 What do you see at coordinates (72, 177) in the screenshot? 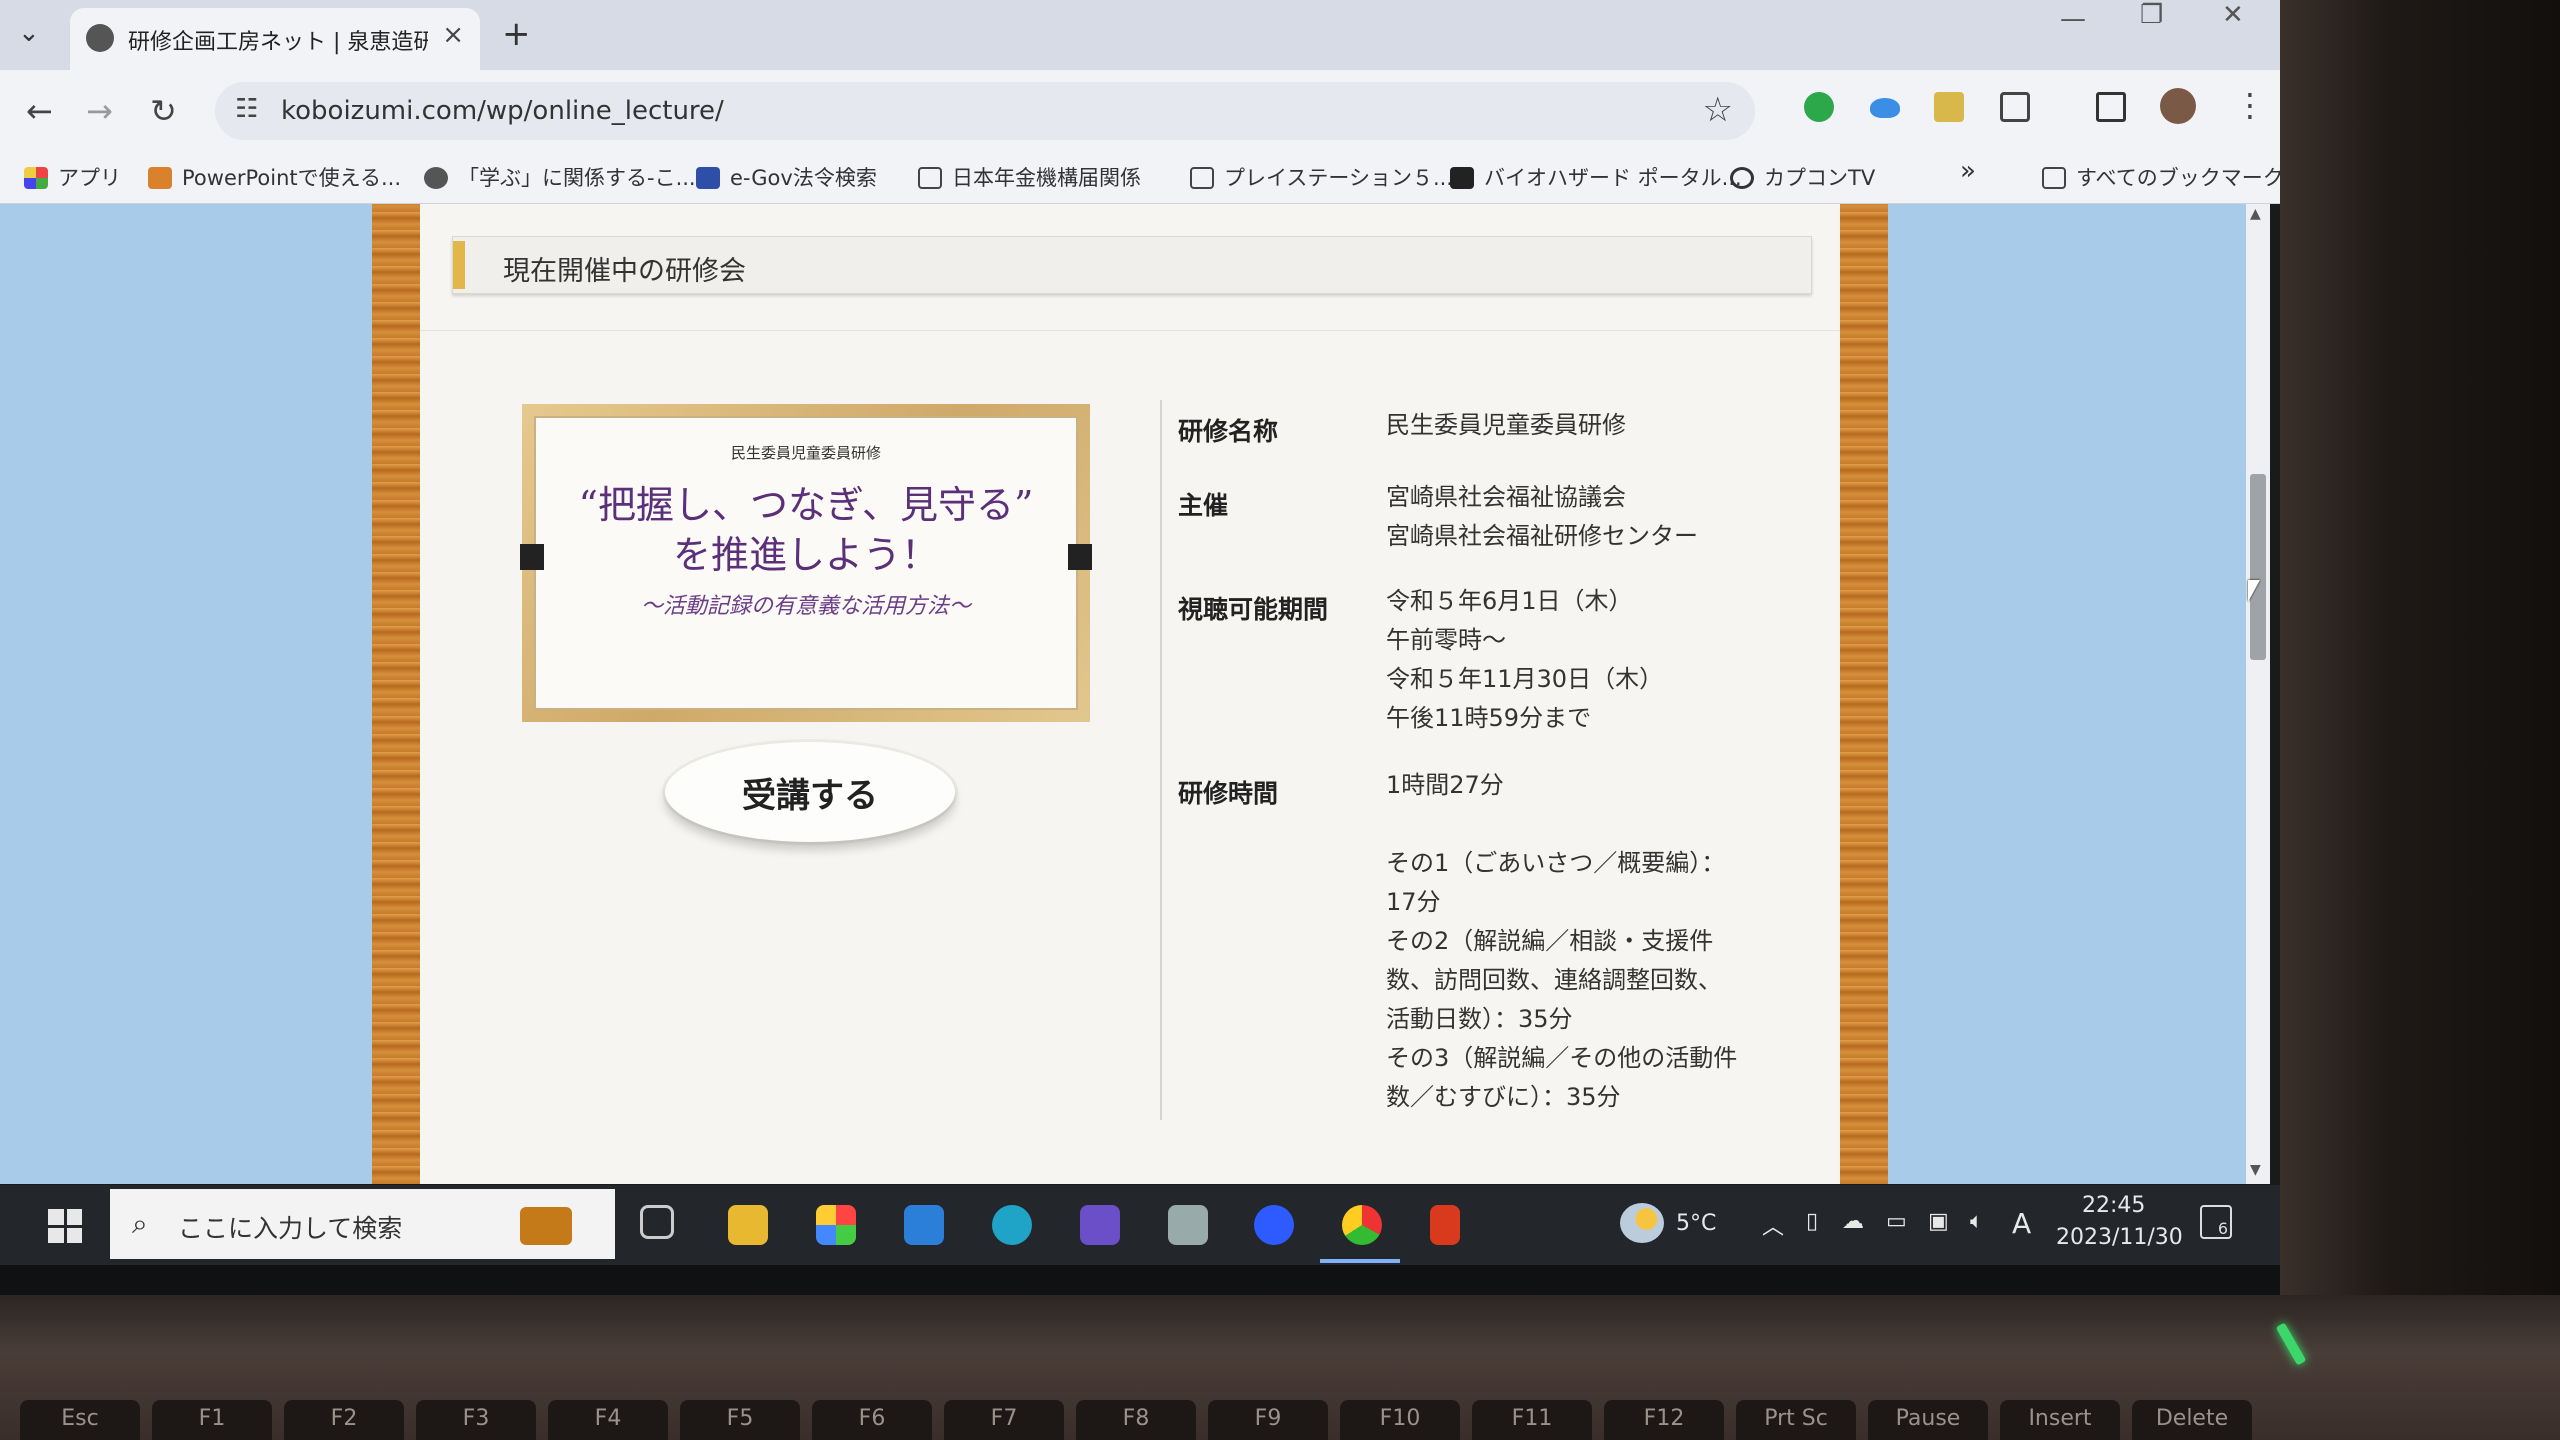
I see `bookmark-apps: アプリ` at bounding box center [72, 177].